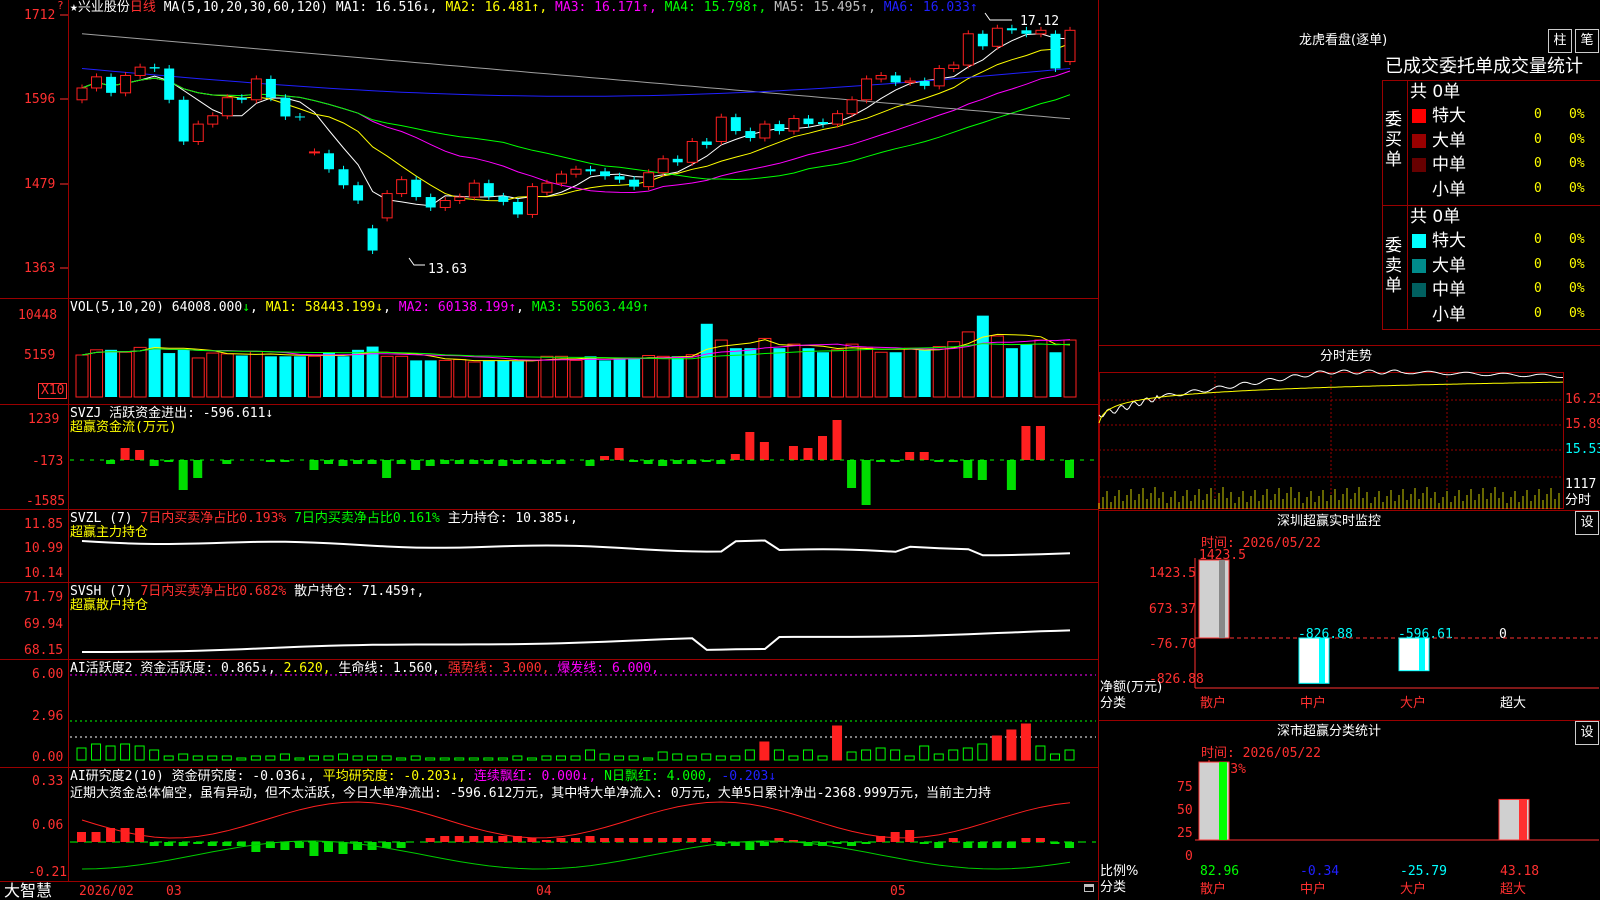  Describe the element at coordinates (544, 891) in the screenshot. I see `date-tick-3: 04` at that location.